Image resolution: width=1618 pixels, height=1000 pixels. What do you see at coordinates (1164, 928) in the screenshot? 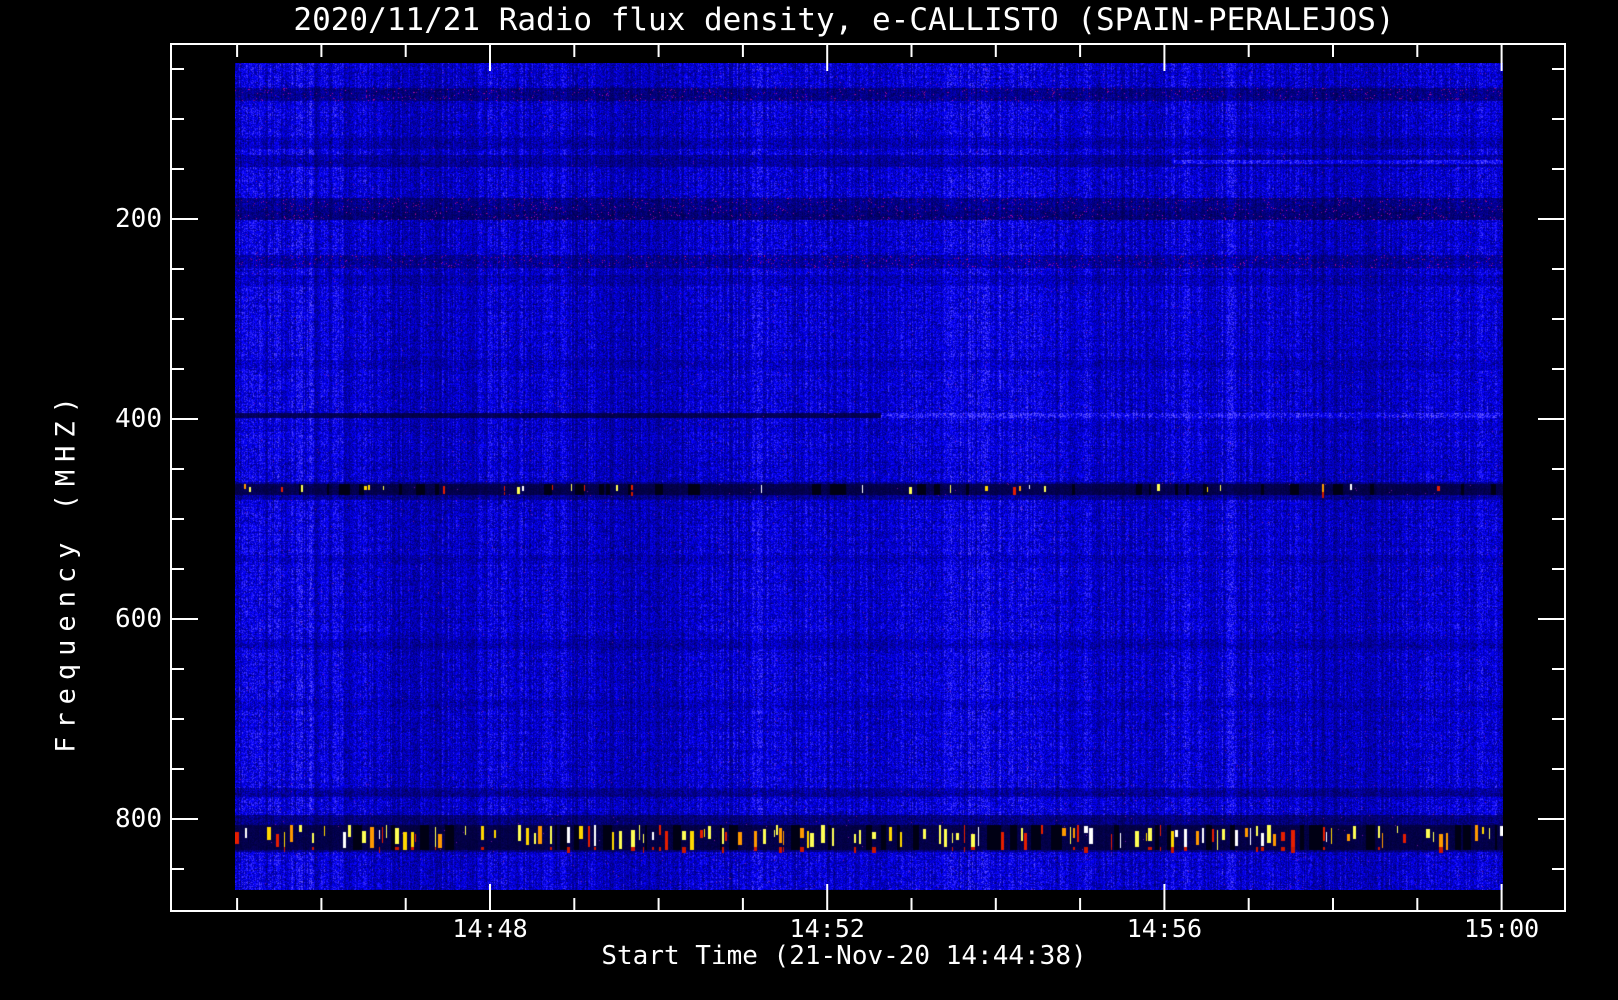
I see `x-tick-label: 14:56` at bounding box center [1164, 928].